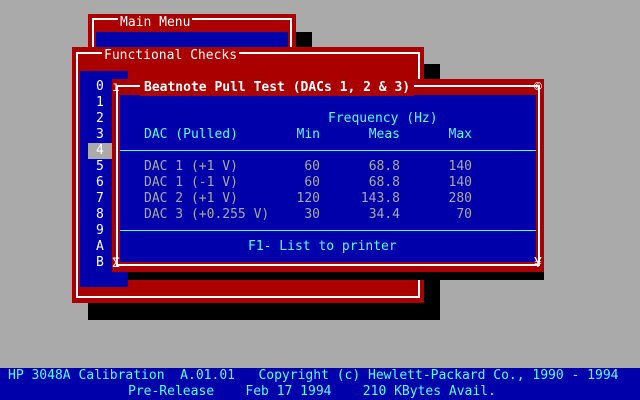 The image size is (640, 400). What do you see at coordinates (100, 135) in the screenshot?
I see `menu-item-3: 3` at bounding box center [100, 135].